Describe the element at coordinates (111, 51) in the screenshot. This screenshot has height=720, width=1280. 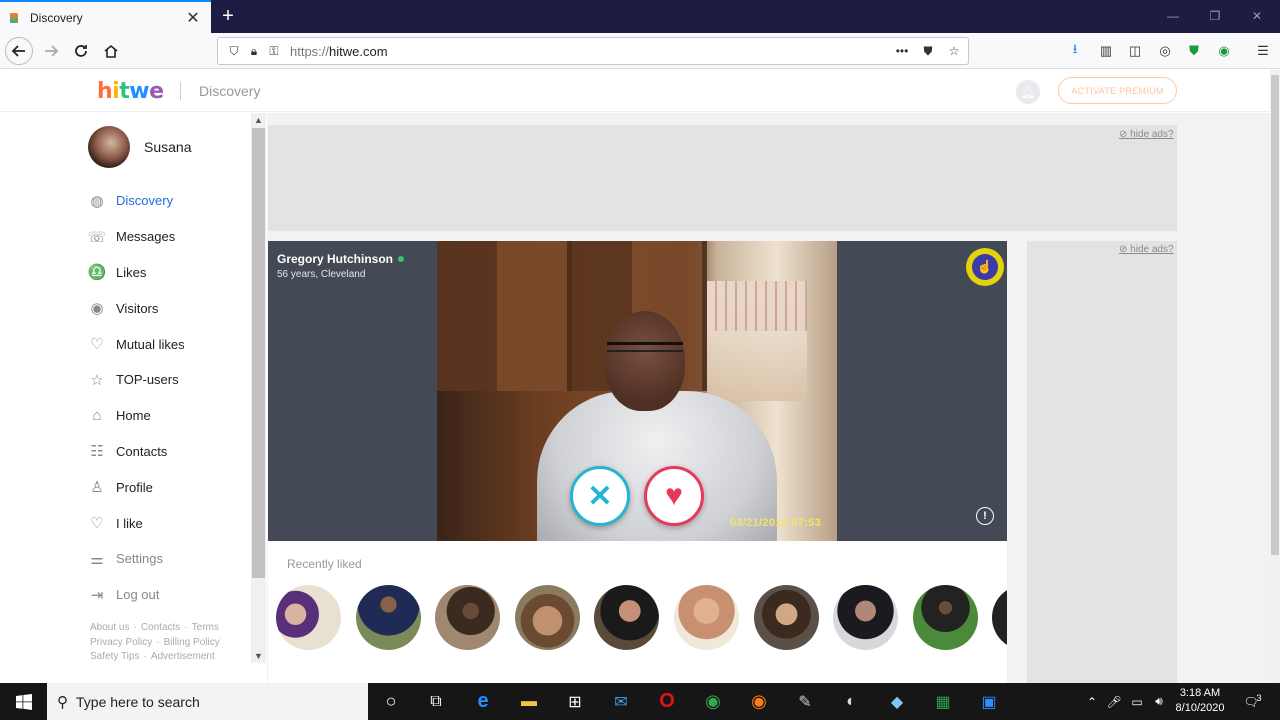
I see `home-button` at that location.